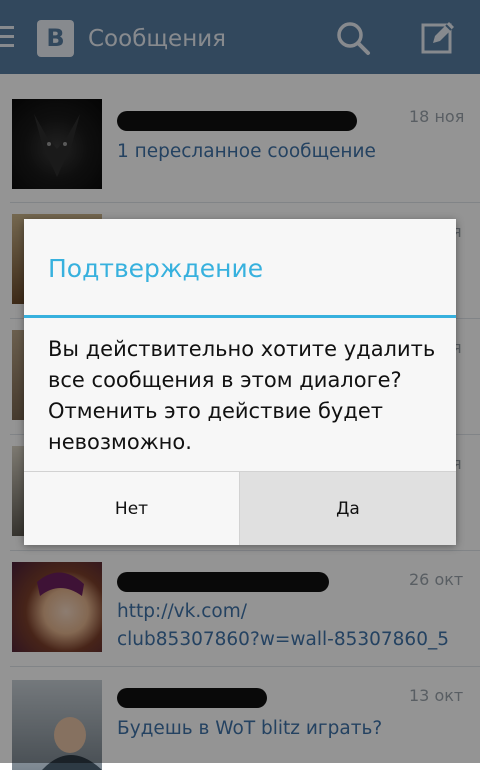 Image resolution: width=480 pixels, height=783 pixels. I want to click on dialog-title: Подтверждение, so click(156, 268).